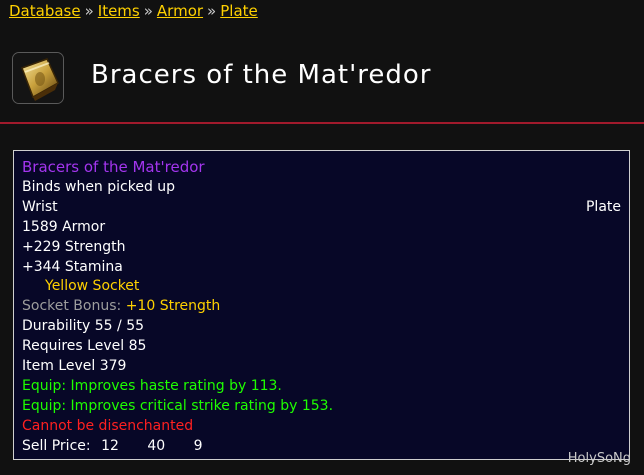 The width and height of the screenshot is (644, 475). What do you see at coordinates (110, 445) in the screenshot?
I see `sell-price-gold: 12` at bounding box center [110, 445].